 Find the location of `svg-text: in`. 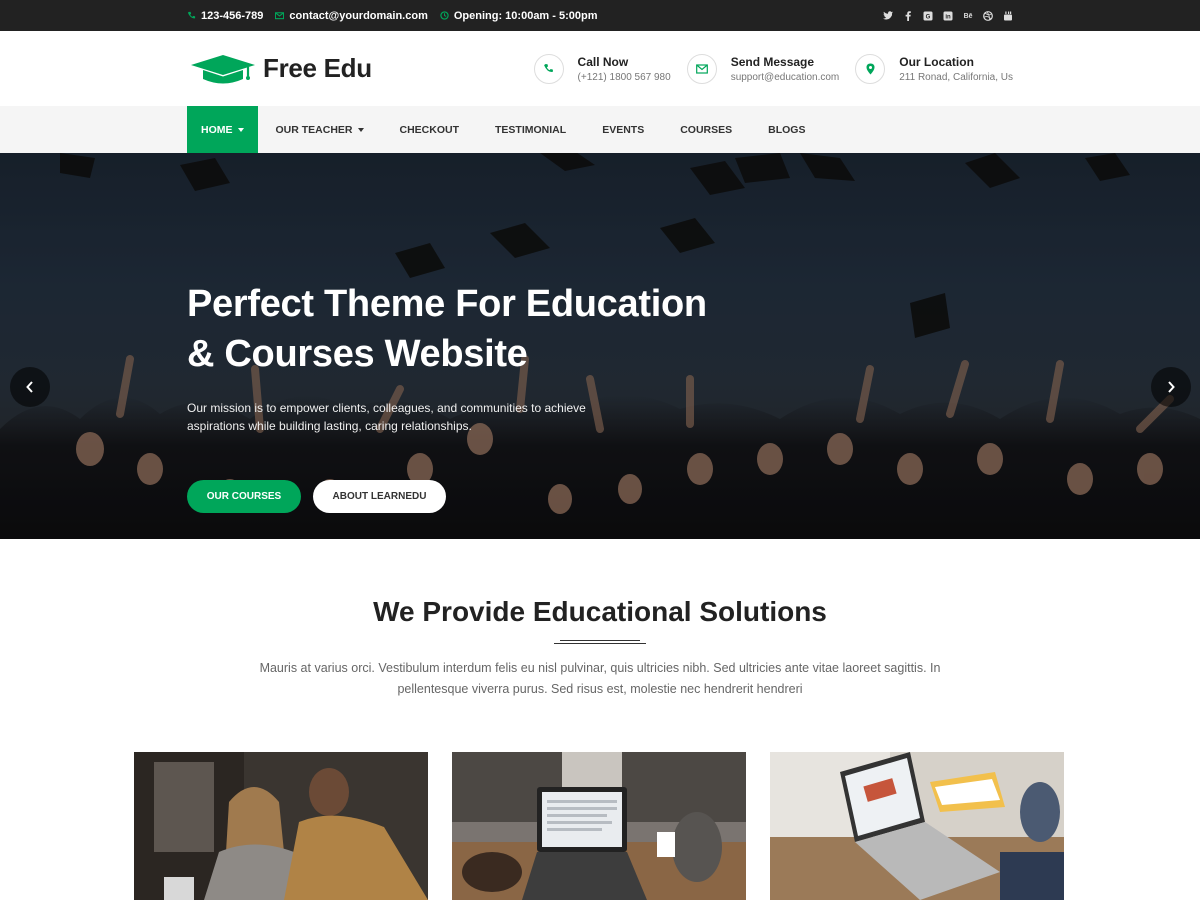

svg-text: in is located at coordinates (948, 17).